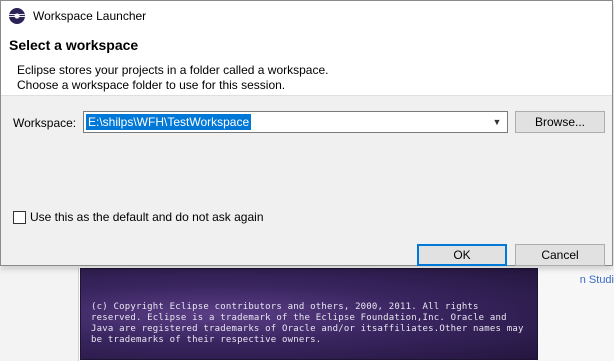 The width and height of the screenshot is (614, 361). What do you see at coordinates (45, 123) in the screenshot?
I see `workspace-label: Workspace:` at bounding box center [45, 123].